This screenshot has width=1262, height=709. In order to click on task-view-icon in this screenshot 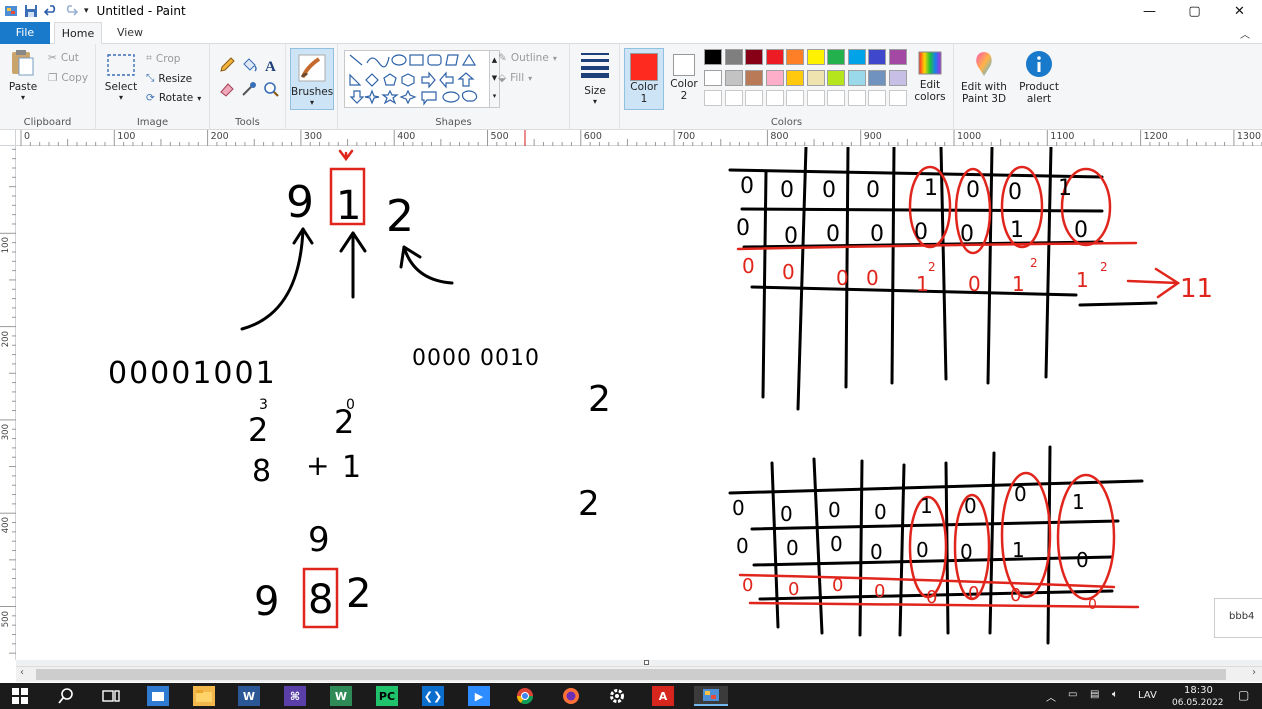, I will do `click(111, 696)`.